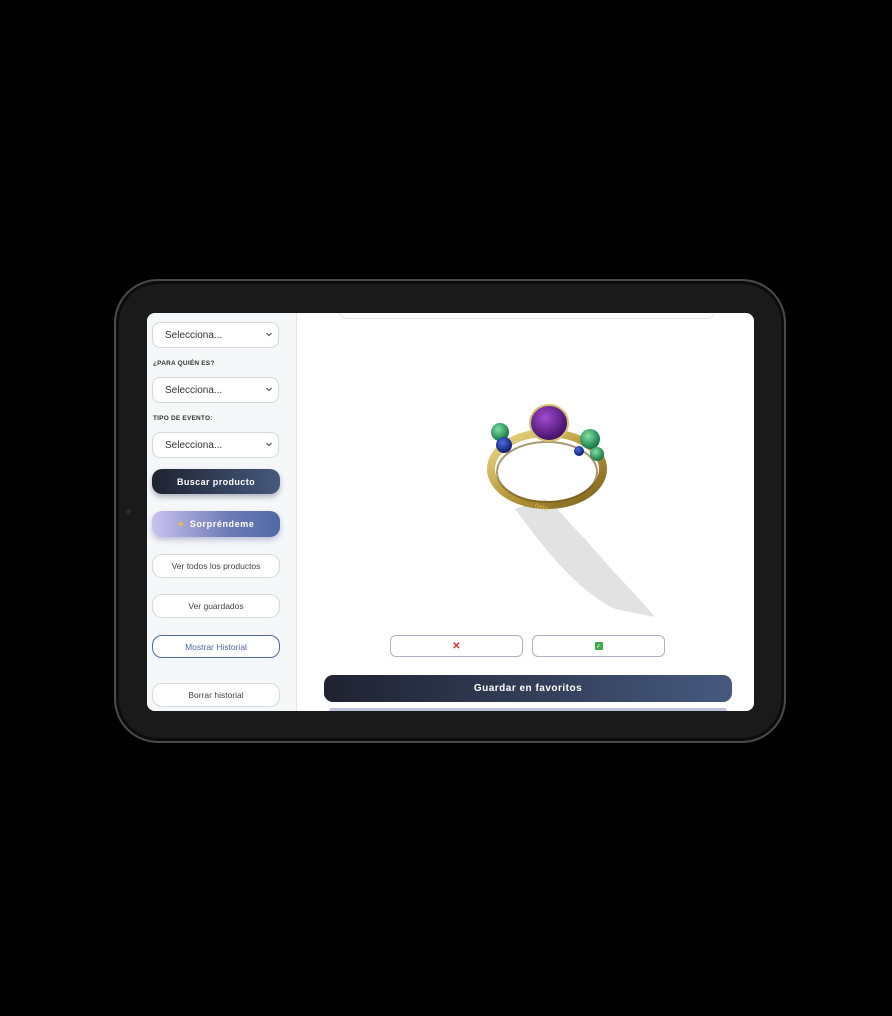 Image resolution: width=892 pixels, height=1016 pixels. Describe the element at coordinates (216, 481) in the screenshot. I see `search-product-button: Buscar producto` at that location.